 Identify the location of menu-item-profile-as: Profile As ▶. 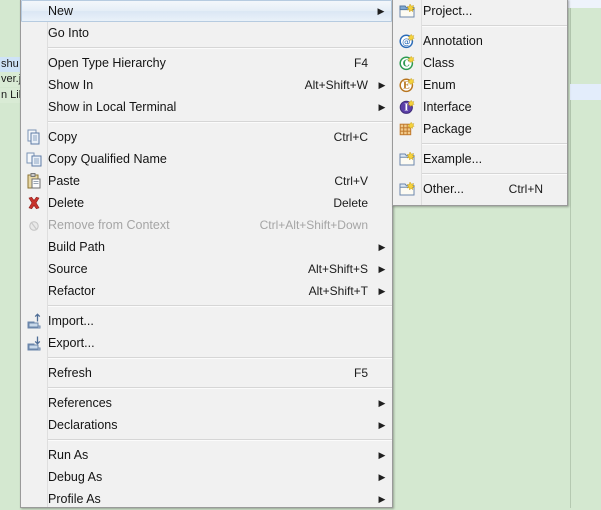
(206, 499).